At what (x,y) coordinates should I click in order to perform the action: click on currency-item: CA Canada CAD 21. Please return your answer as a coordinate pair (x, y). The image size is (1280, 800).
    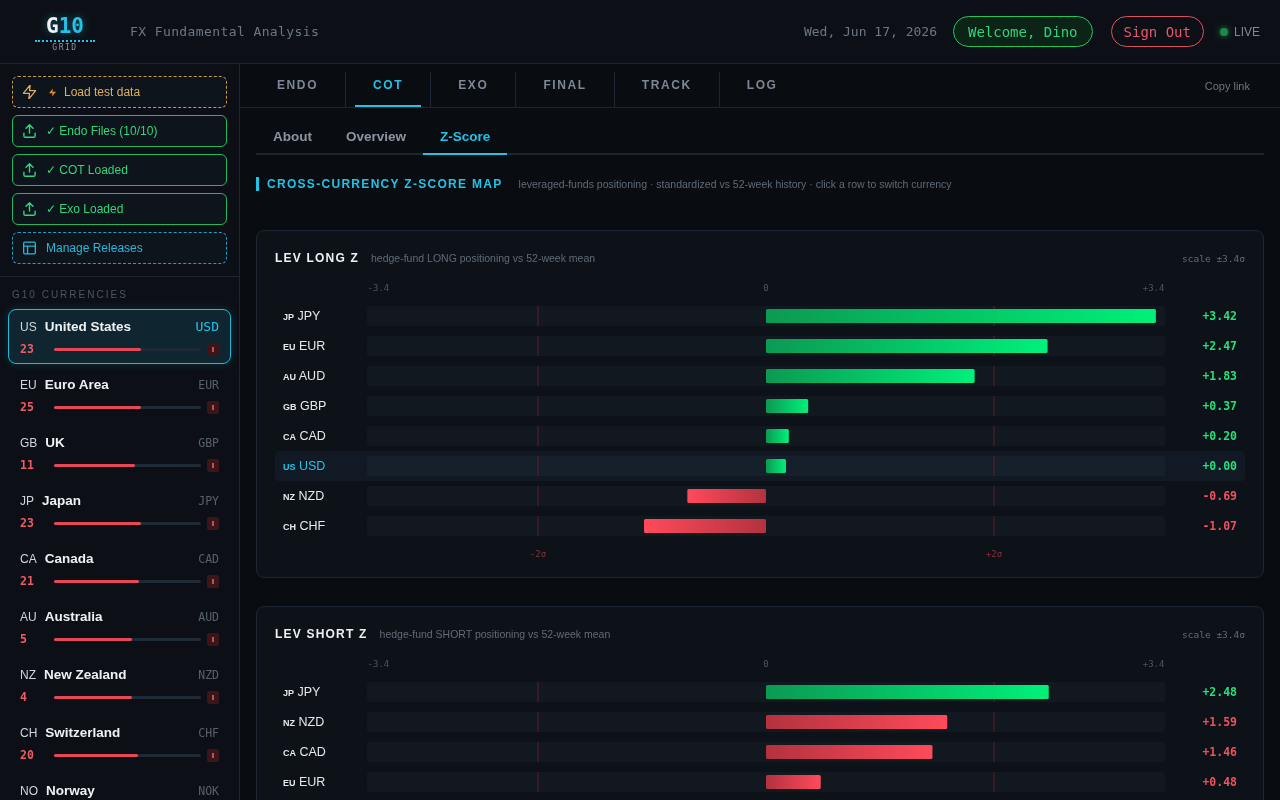
    Looking at the image, I should click on (119, 568).